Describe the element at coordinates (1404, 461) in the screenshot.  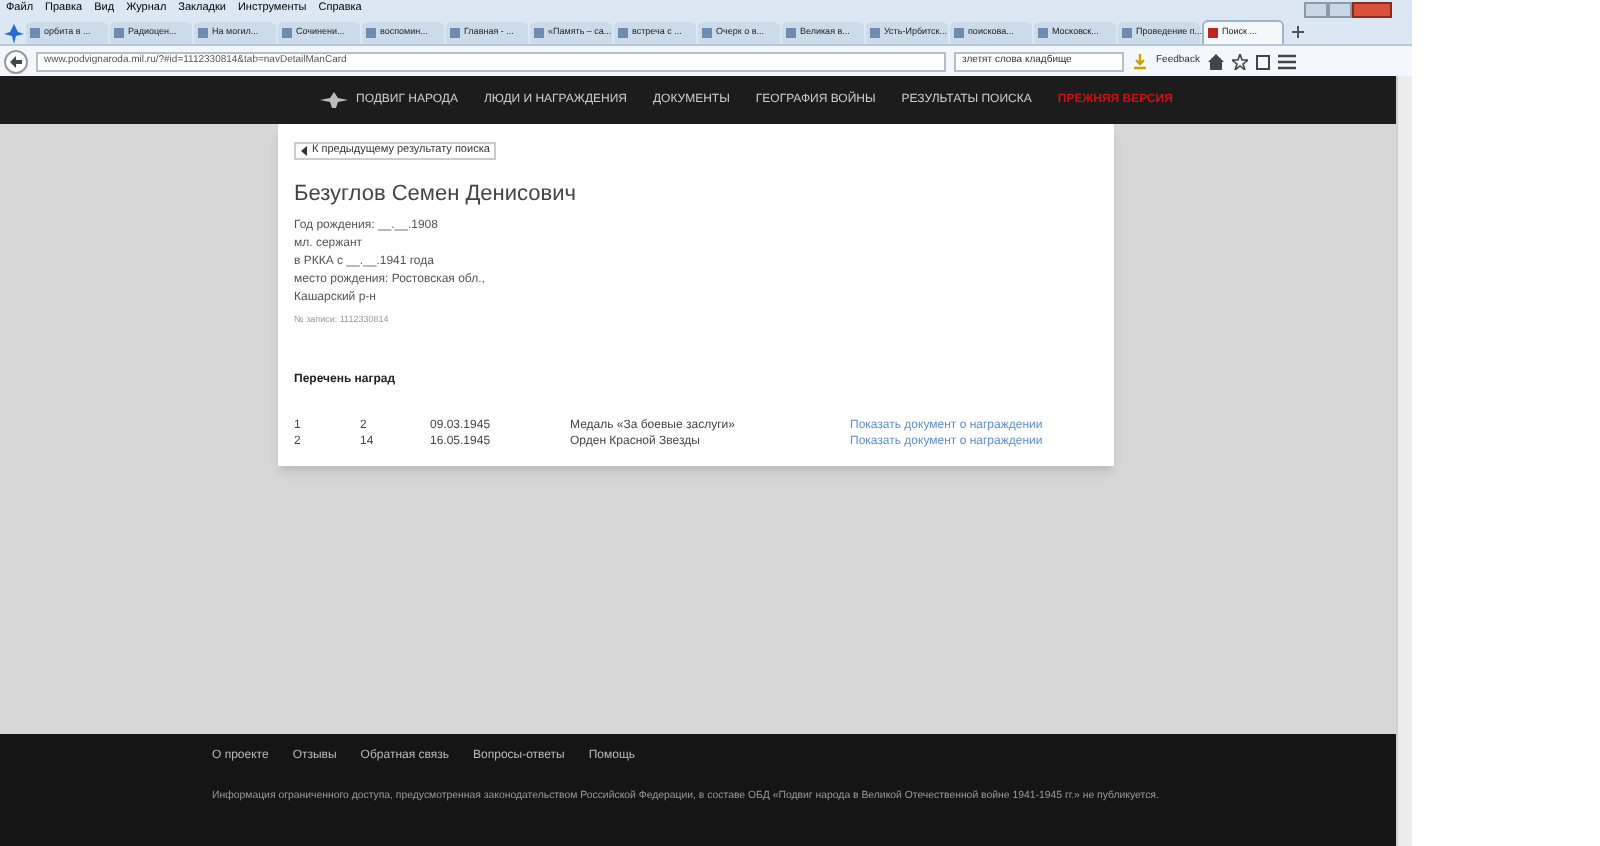
I see `scrollbar` at that location.